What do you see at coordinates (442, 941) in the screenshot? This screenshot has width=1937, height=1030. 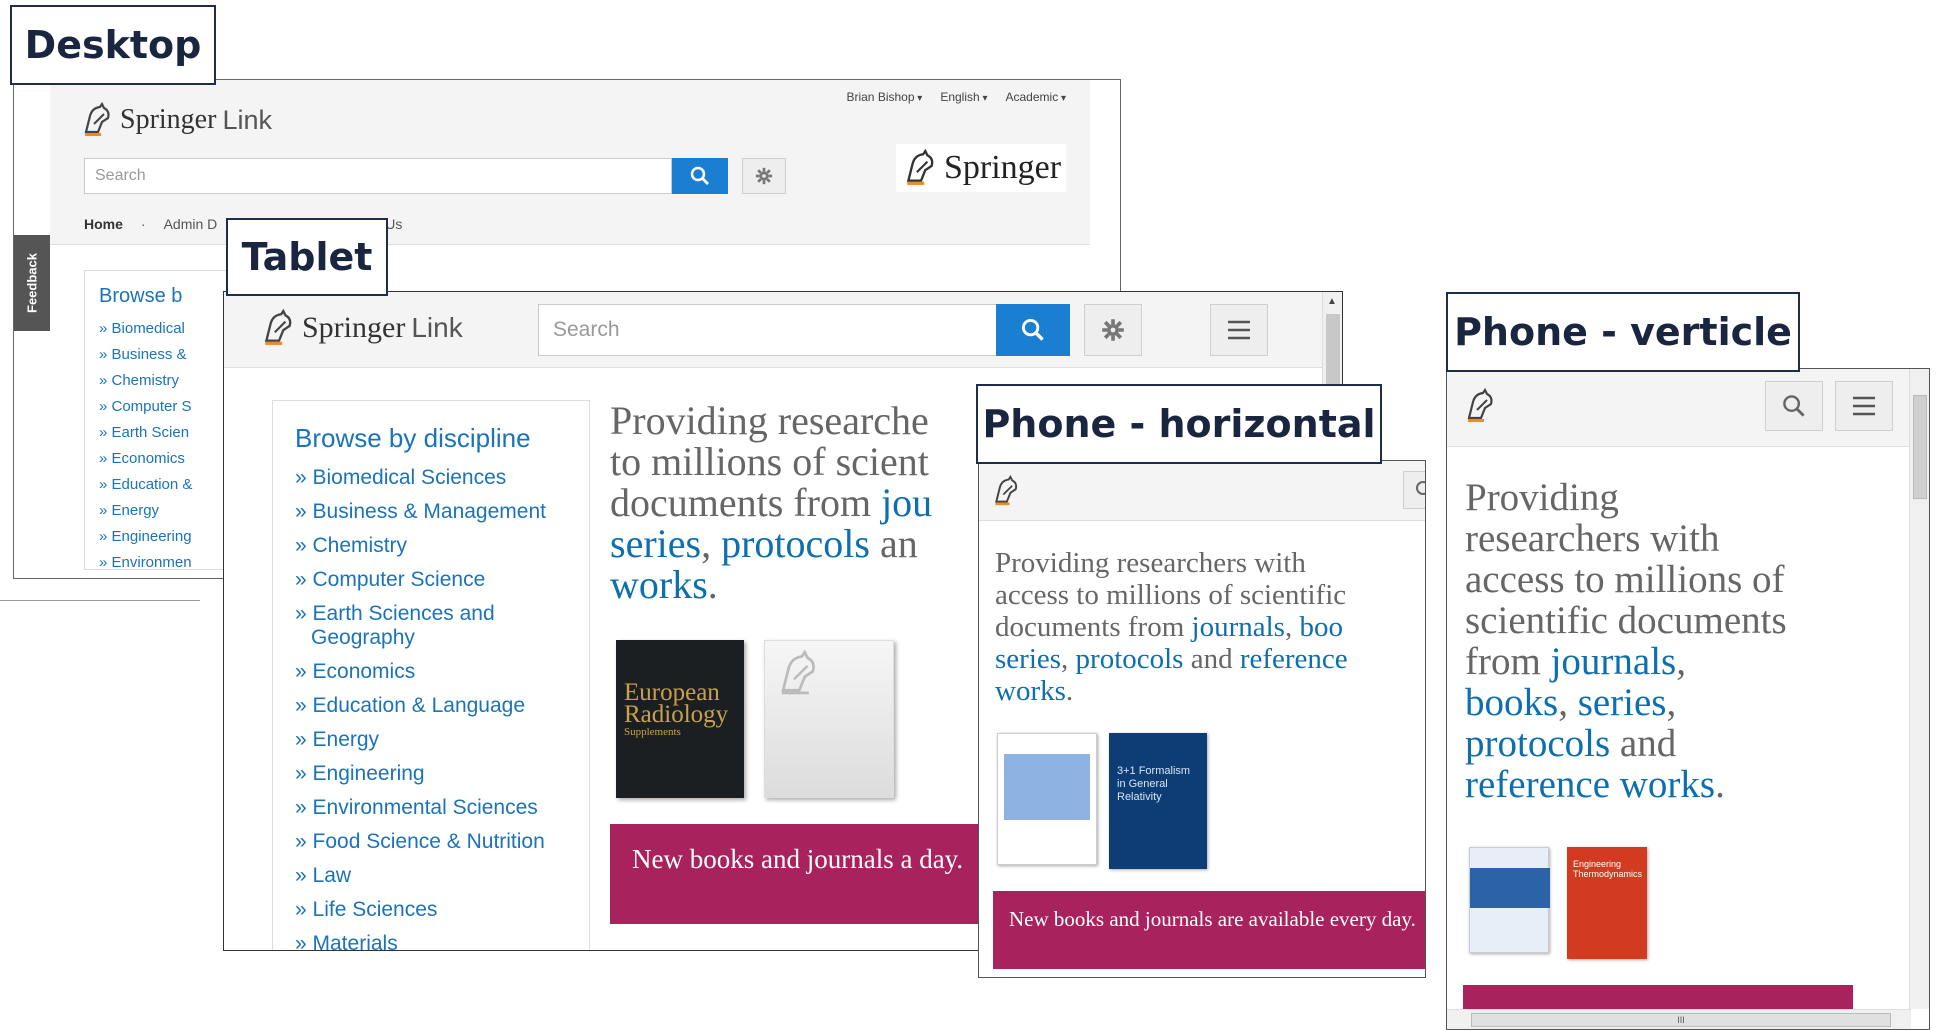 I see `discipline-link: » Materials` at bounding box center [442, 941].